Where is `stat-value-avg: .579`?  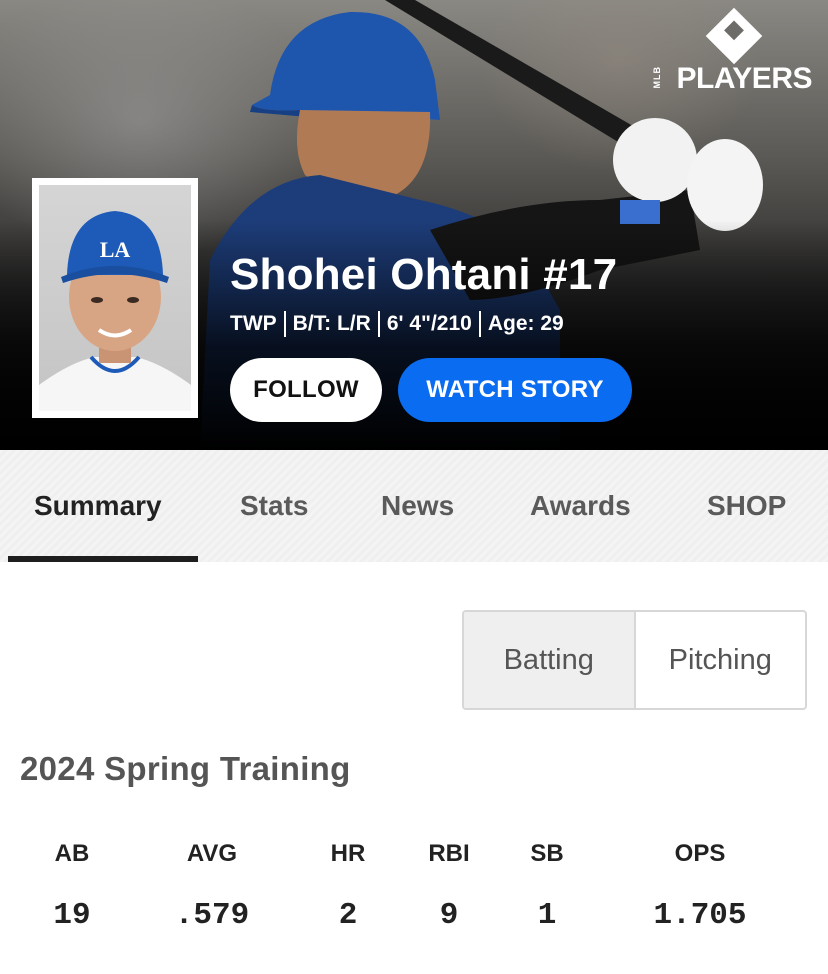
stat-value-avg: .579 is located at coordinates (212, 915).